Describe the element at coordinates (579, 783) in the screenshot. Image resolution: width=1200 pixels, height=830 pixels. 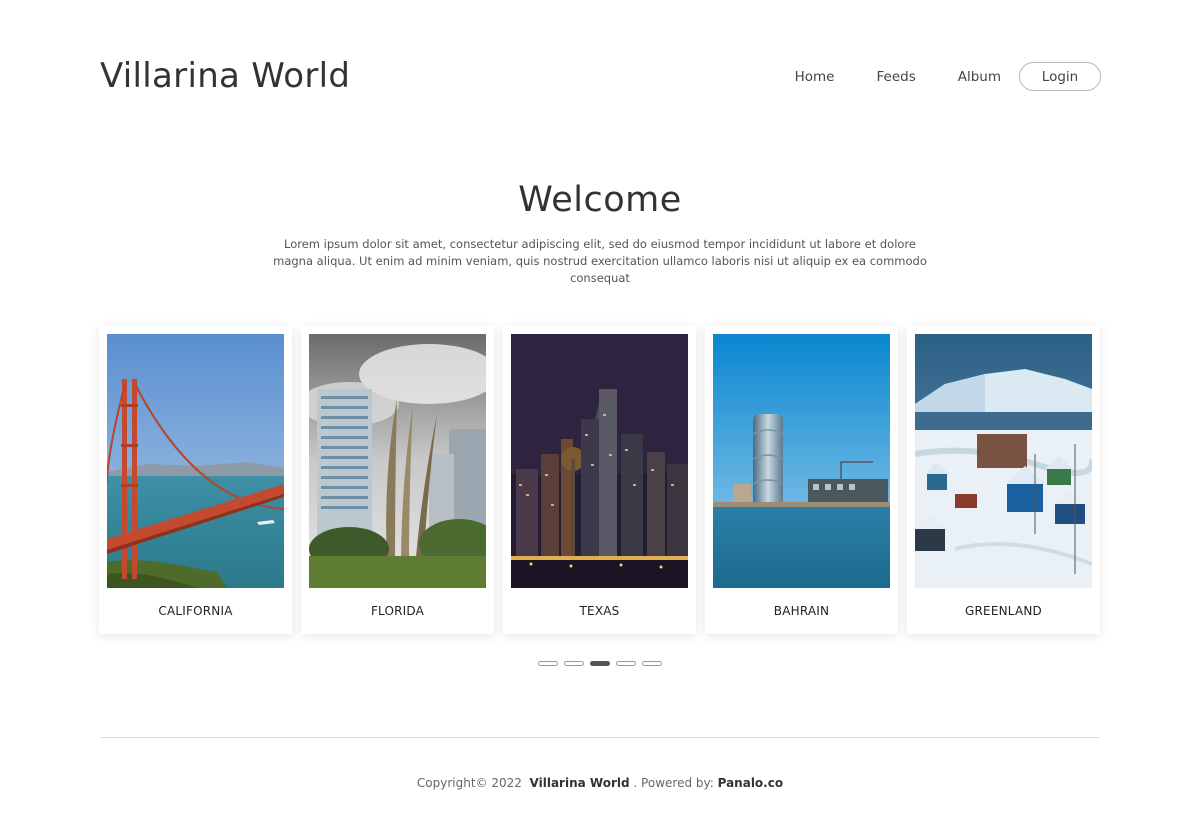
I see `footer-site-name: Villarina World` at that location.